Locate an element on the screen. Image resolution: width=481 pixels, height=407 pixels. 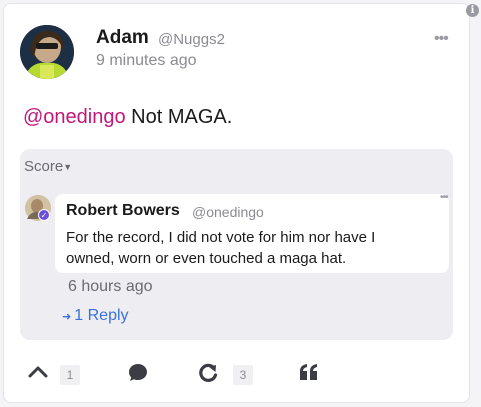
view-replies-link: ➜ 1 Reply is located at coordinates (95, 316).